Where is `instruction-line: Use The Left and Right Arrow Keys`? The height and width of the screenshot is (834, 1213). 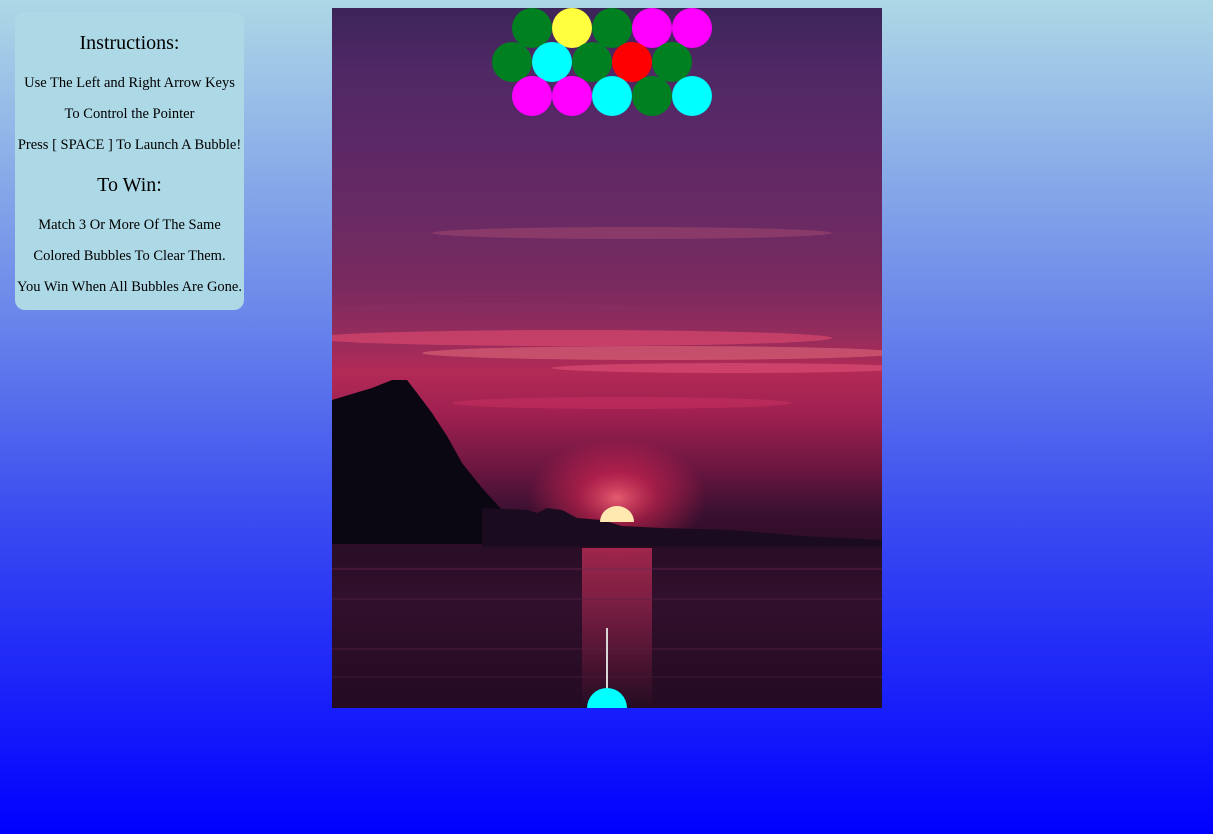 instruction-line: Use The Left and Right Arrow Keys is located at coordinates (129, 83).